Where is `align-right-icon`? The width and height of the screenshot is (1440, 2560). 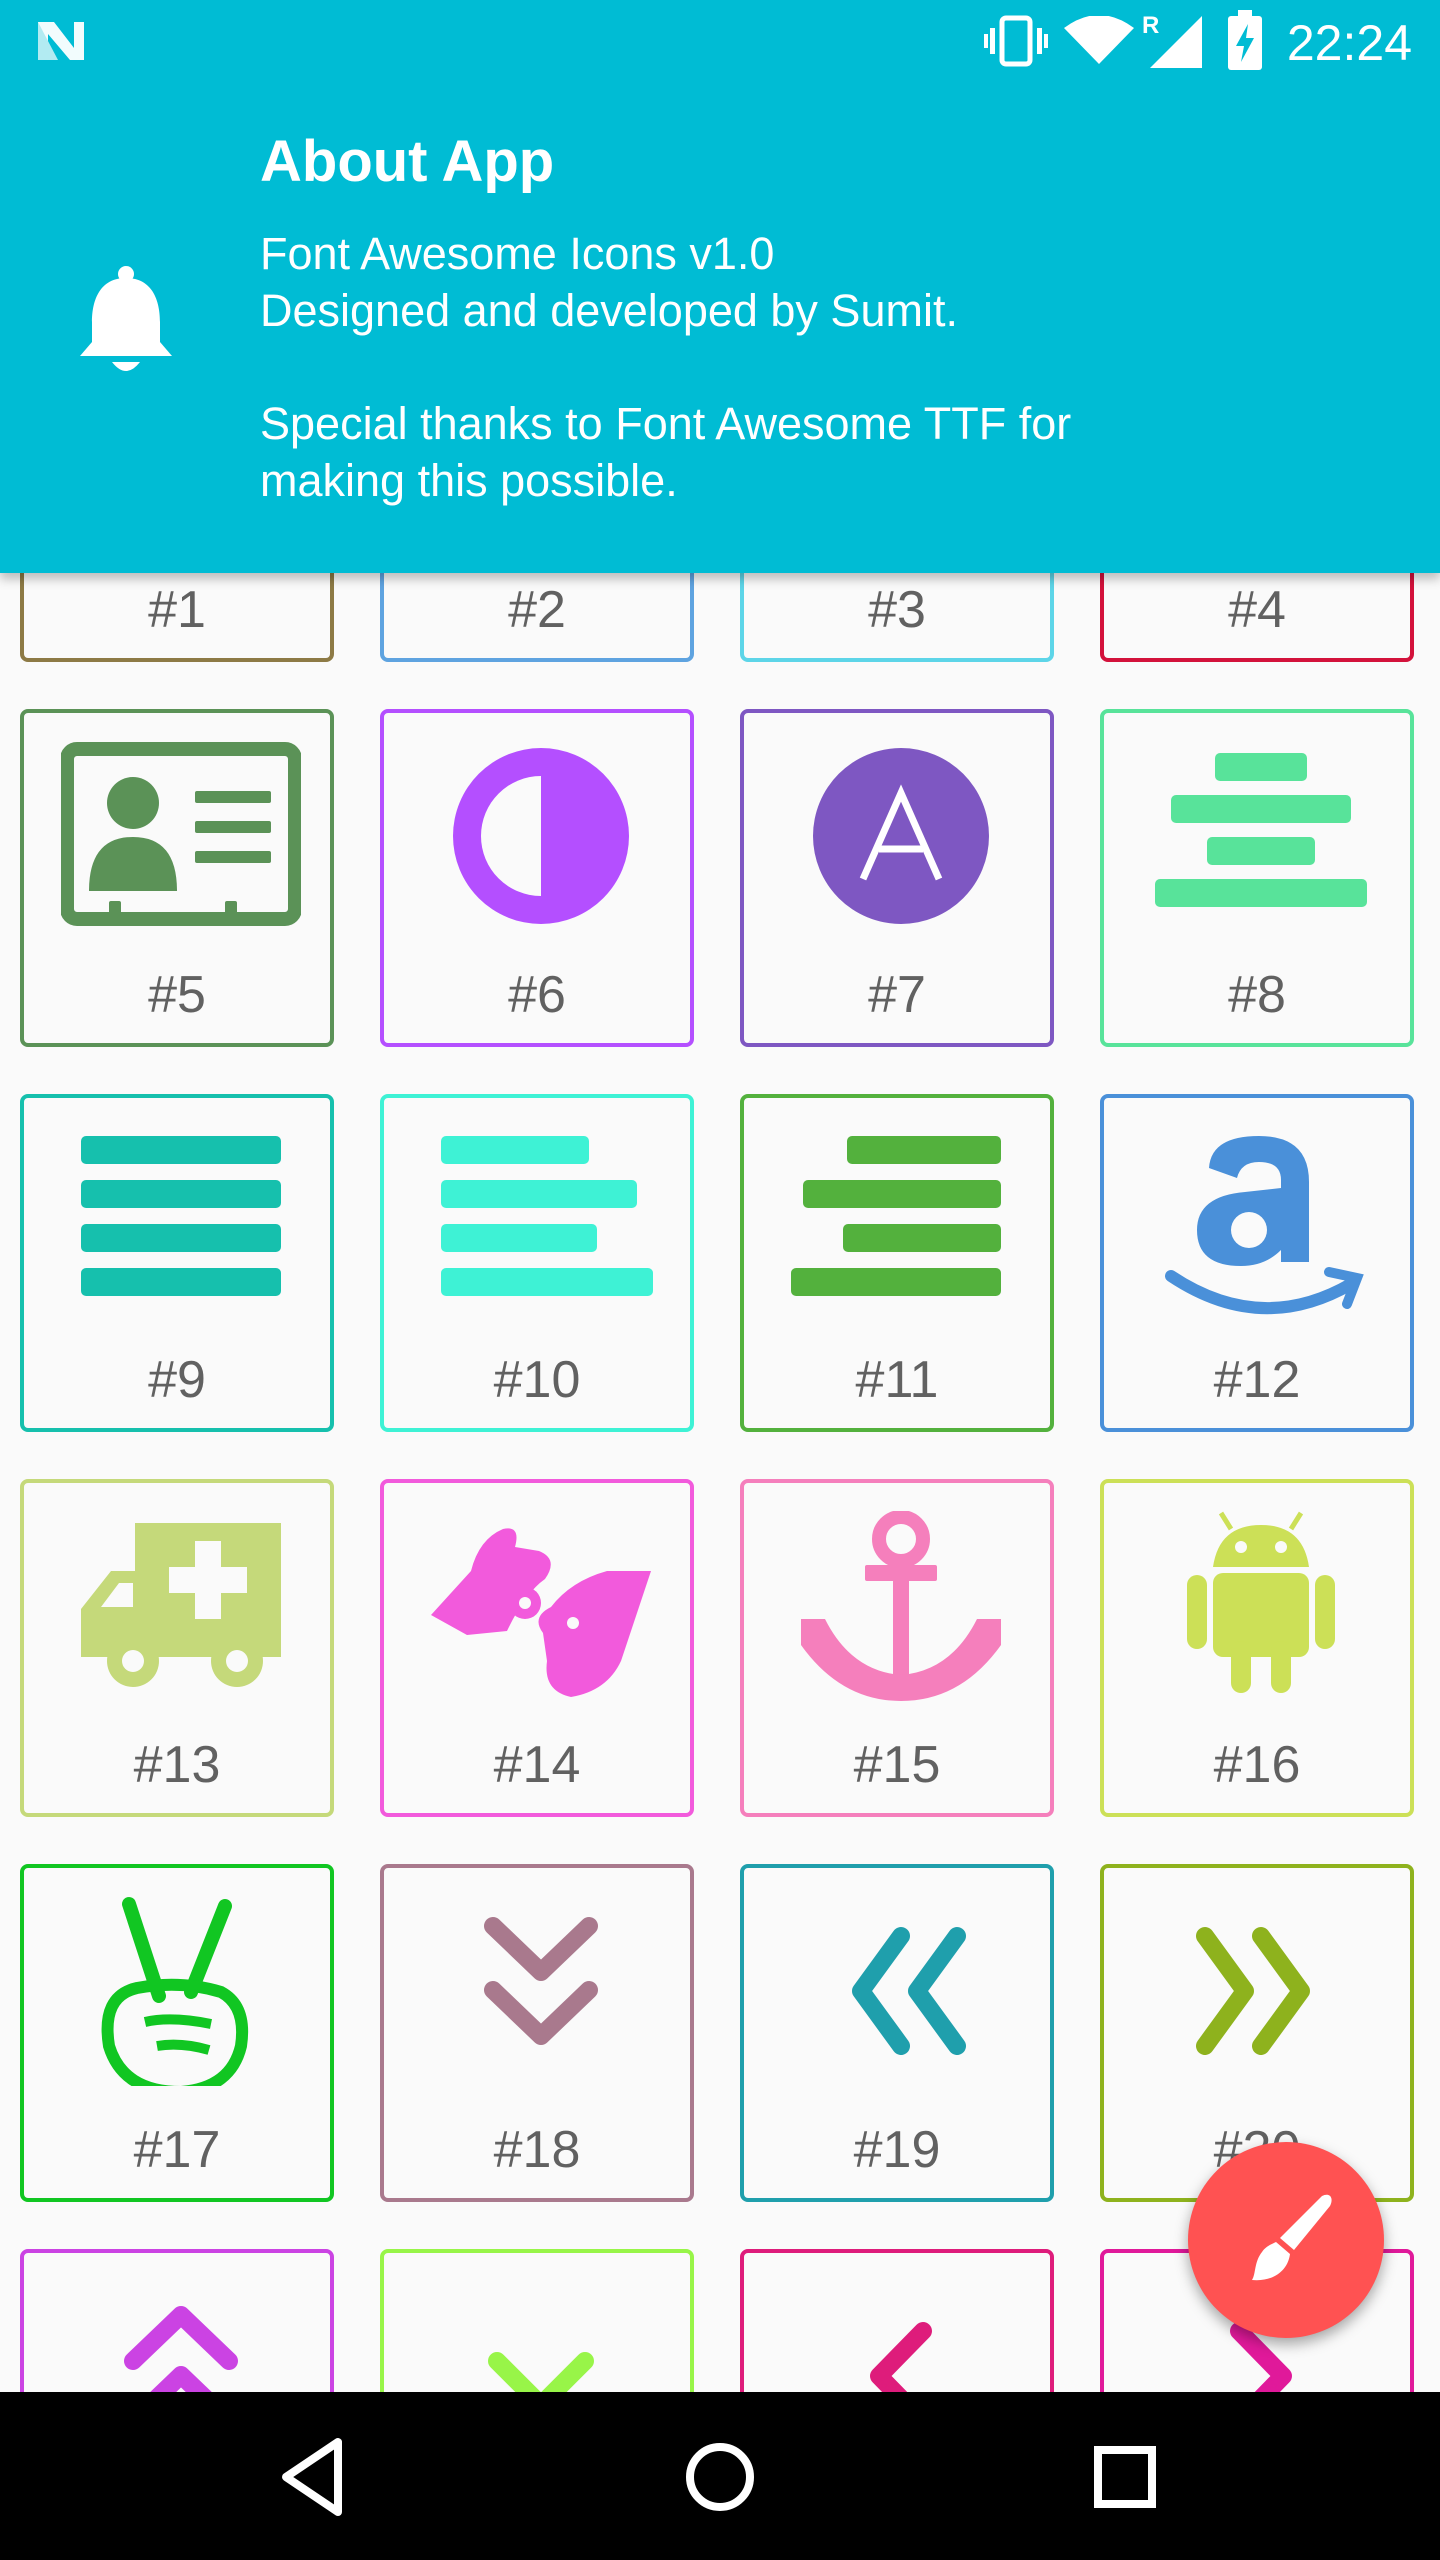
align-right-icon is located at coordinates (896, 1216).